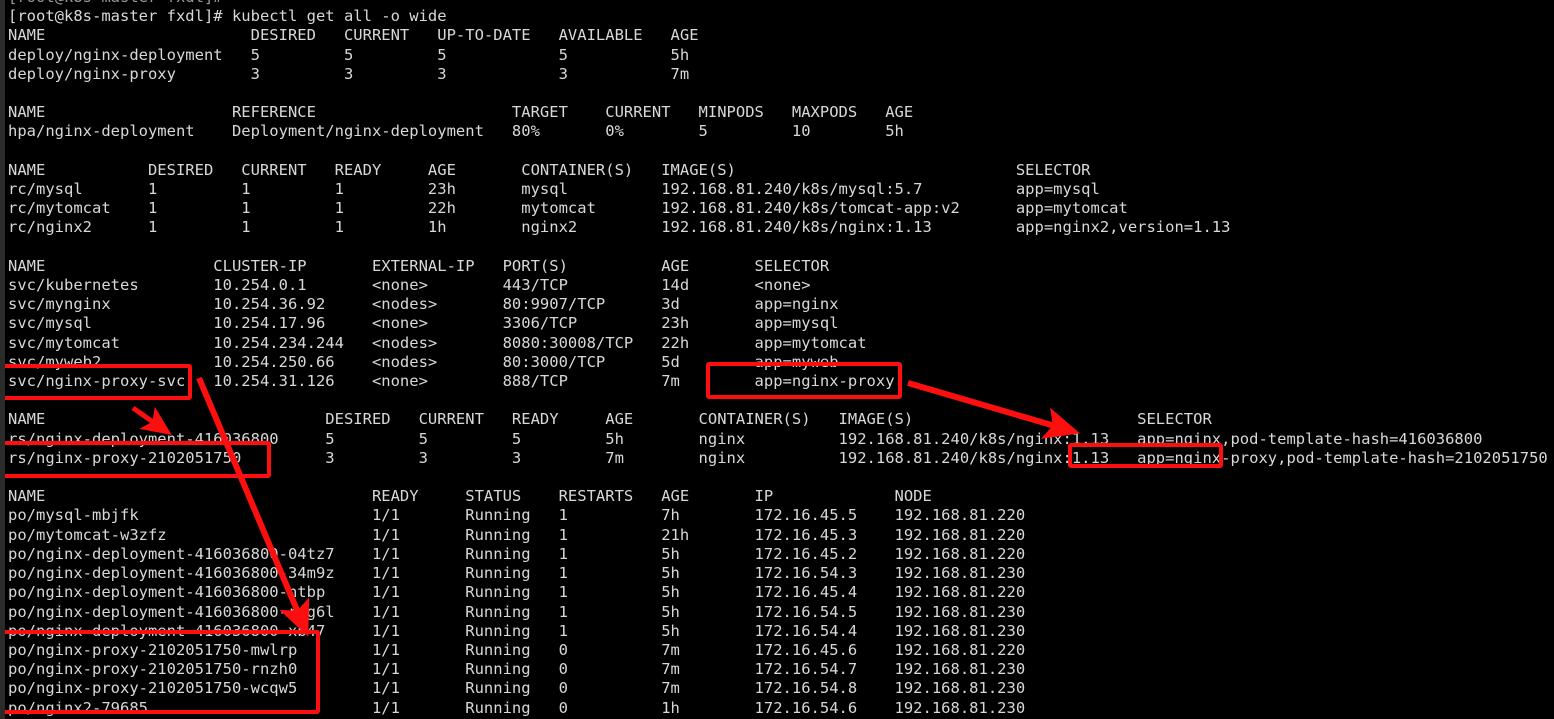 The width and height of the screenshot is (1554, 719). I want to click on arrow-svc-to-rs, so click(151, 420).